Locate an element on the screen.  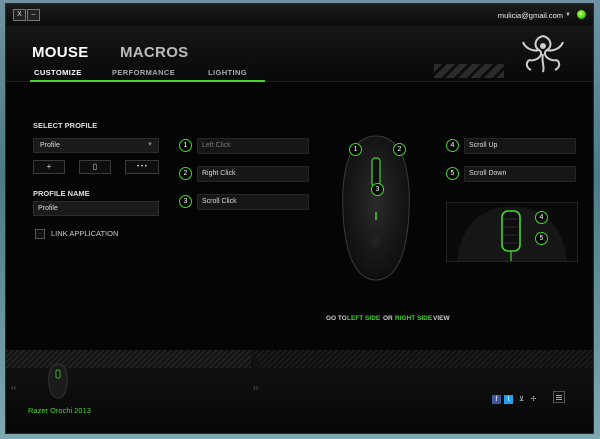
button-2-marker: 2 is located at coordinates (185, 173).